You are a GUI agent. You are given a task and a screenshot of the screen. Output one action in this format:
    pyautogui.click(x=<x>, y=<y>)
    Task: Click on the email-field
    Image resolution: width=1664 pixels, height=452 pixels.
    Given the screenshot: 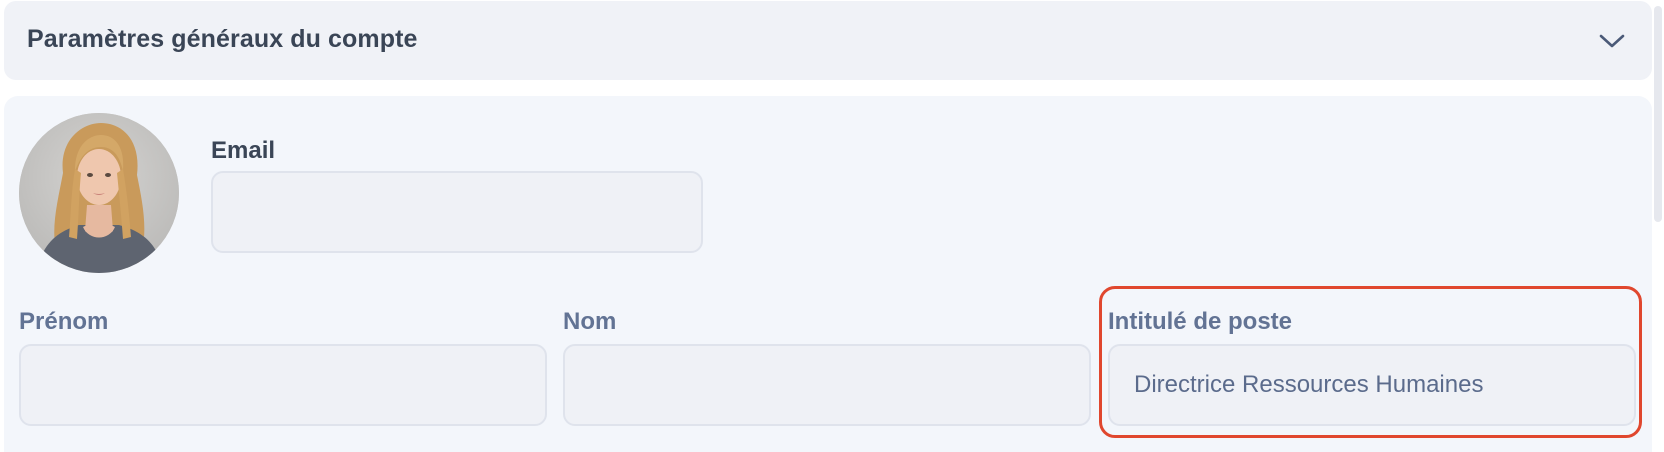 What is the action you would take?
    pyautogui.click(x=457, y=212)
    